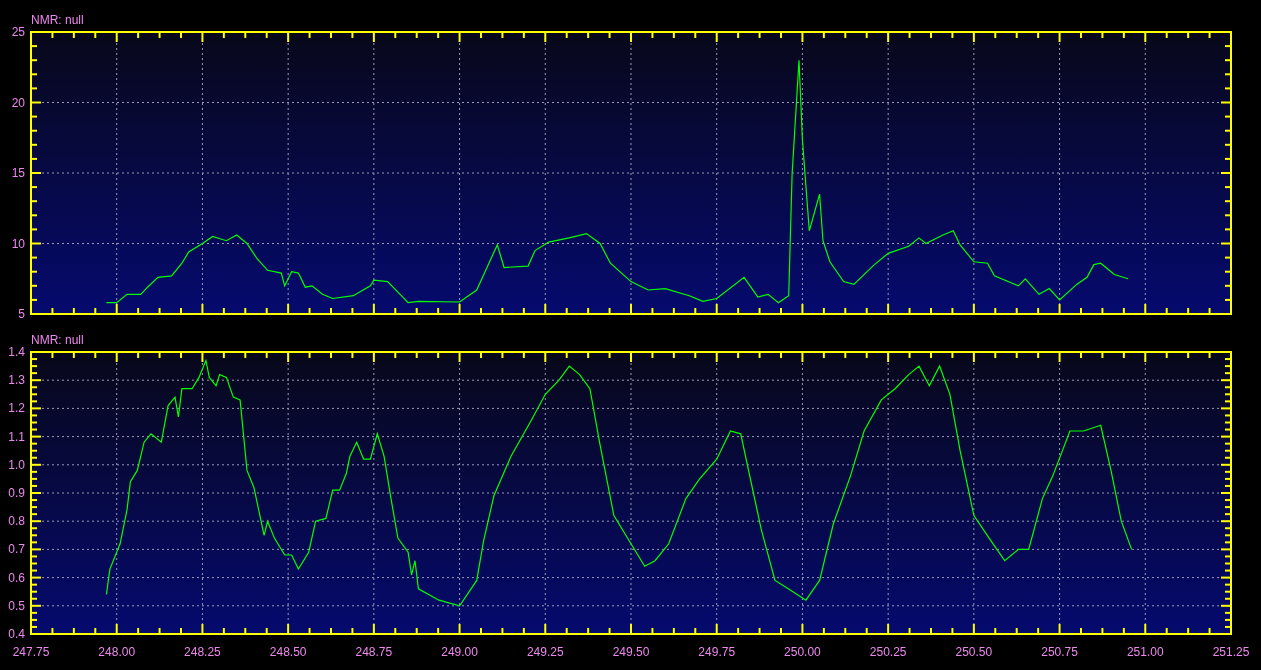 This screenshot has height=670, width=1261. I want to click on x-axis-label: 250.50, so click(974, 652).